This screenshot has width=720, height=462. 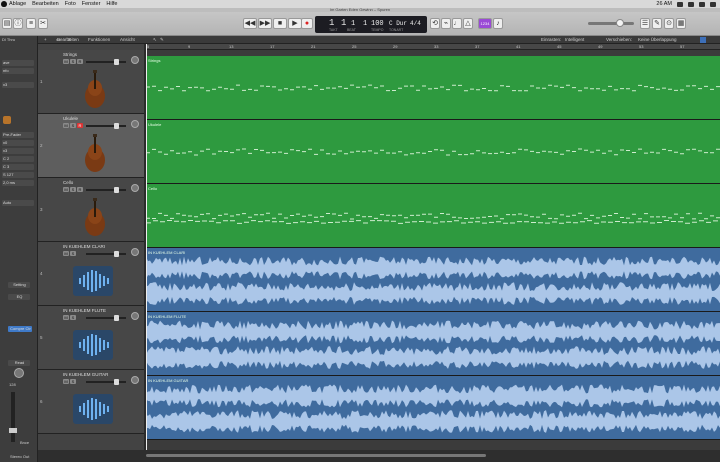 What do you see at coordinates (468, 23) in the screenshot?
I see `metronome-button: △` at bounding box center [468, 23].